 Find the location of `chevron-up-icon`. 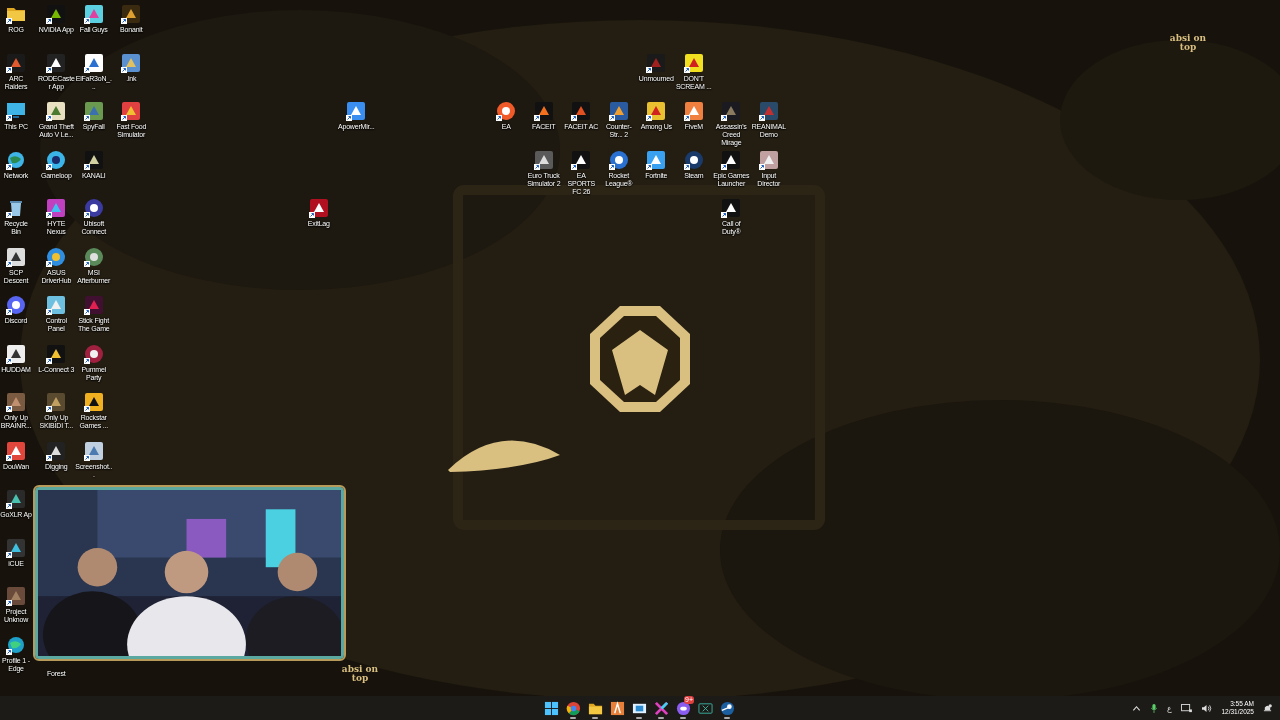

chevron-up-icon is located at coordinates (1137, 708).